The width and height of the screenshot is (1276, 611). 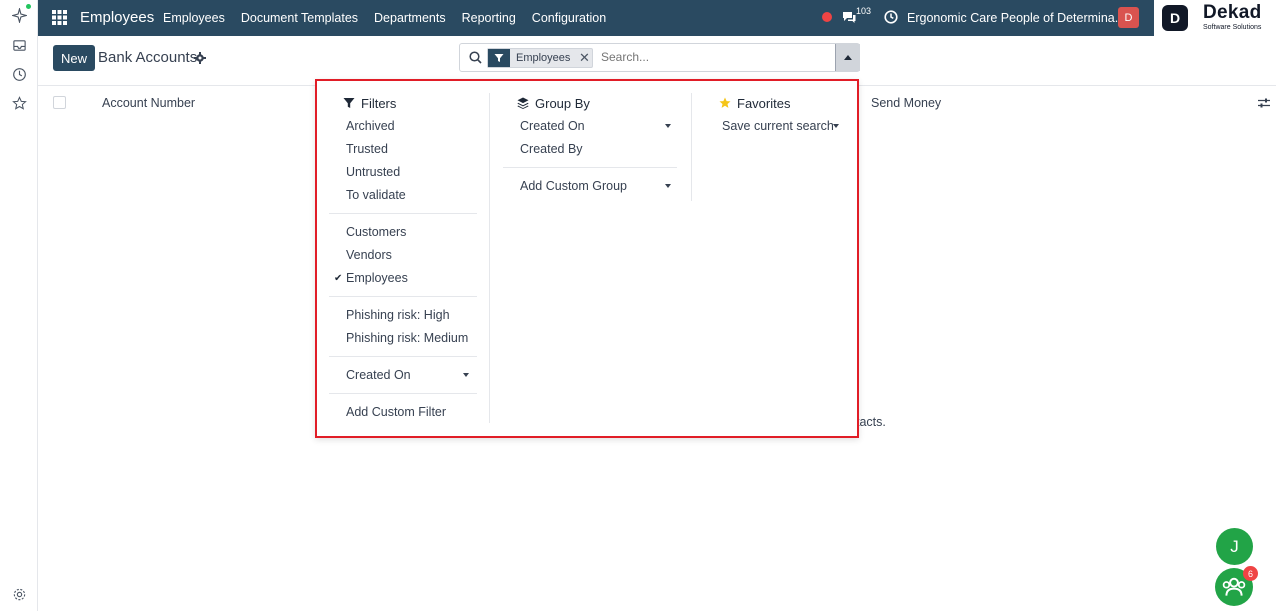 What do you see at coordinates (590, 167) in the screenshot?
I see `groupby-separator` at bounding box center [590, 167].